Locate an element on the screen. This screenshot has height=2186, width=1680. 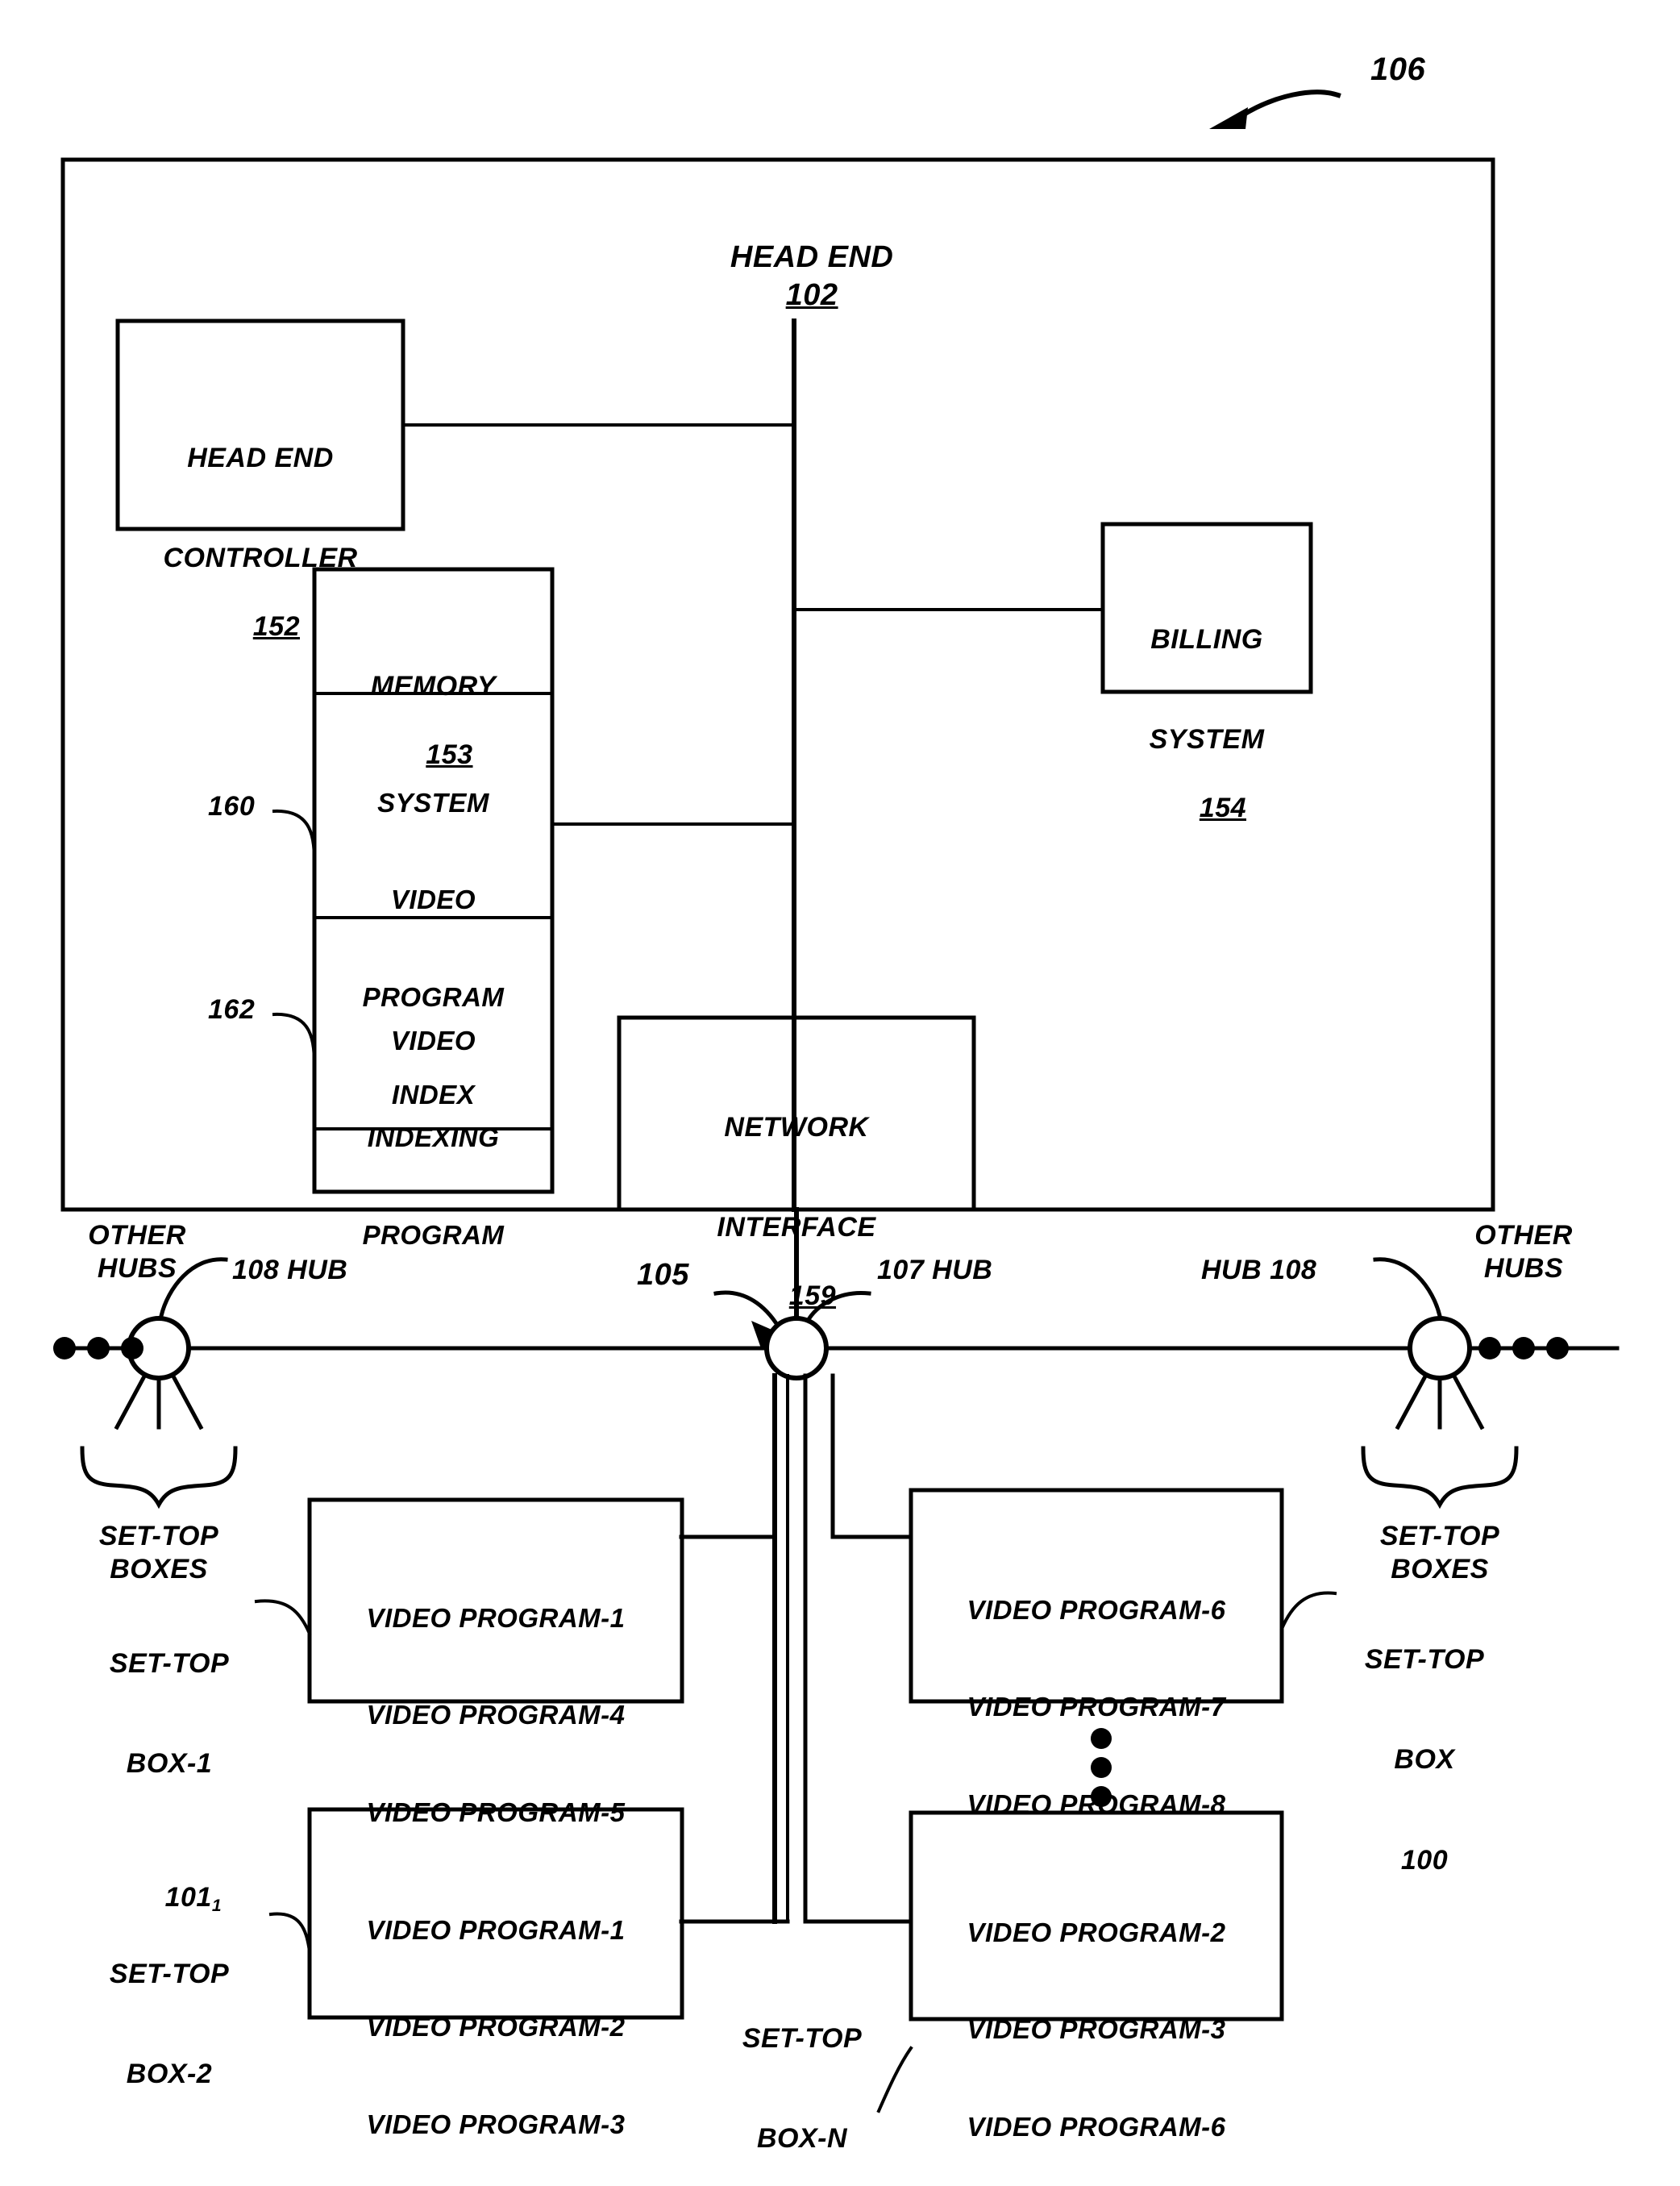
stb-2-label: SET-TOP BOX-2 1012 is located at coordinates (169, 2038).